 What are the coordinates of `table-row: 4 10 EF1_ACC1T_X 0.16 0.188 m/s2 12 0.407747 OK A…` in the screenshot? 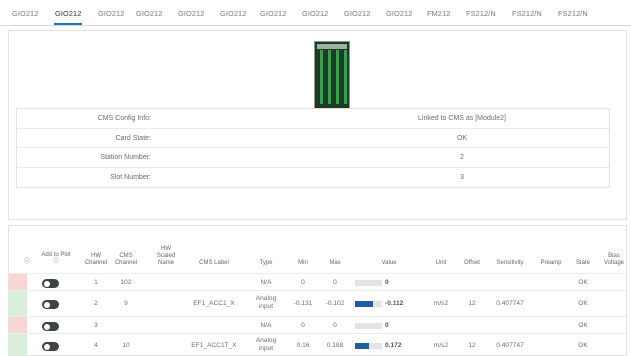 It's located at (318, 344).